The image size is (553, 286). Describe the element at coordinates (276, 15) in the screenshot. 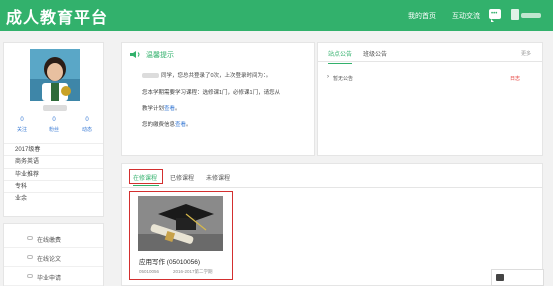

I see `top-header: 成人教育平台 我的首页 互动交流 •••` at that location.